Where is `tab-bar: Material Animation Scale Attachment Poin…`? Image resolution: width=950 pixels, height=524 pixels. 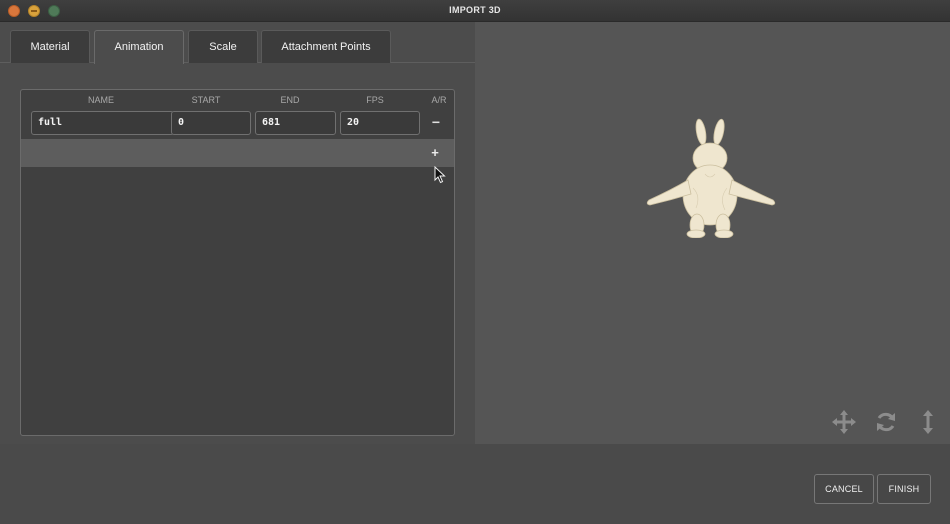
tab-bar: Material Animation Scale Attachment Poin… is located at coordinates (237, 43).